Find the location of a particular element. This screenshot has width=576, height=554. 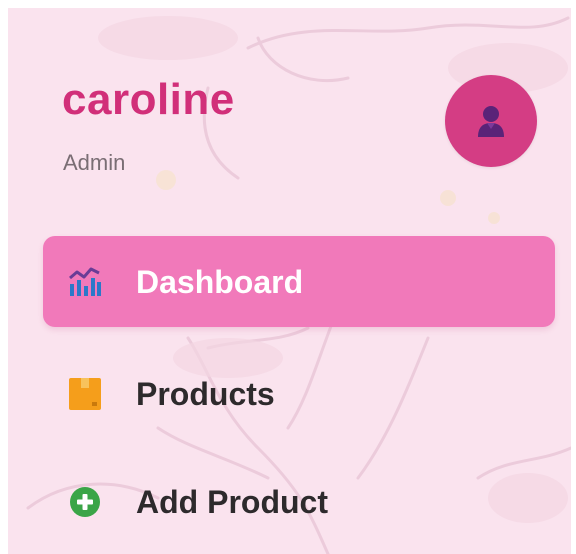

sidebar-item-label: Add Product is located at coordinates (232, 501).